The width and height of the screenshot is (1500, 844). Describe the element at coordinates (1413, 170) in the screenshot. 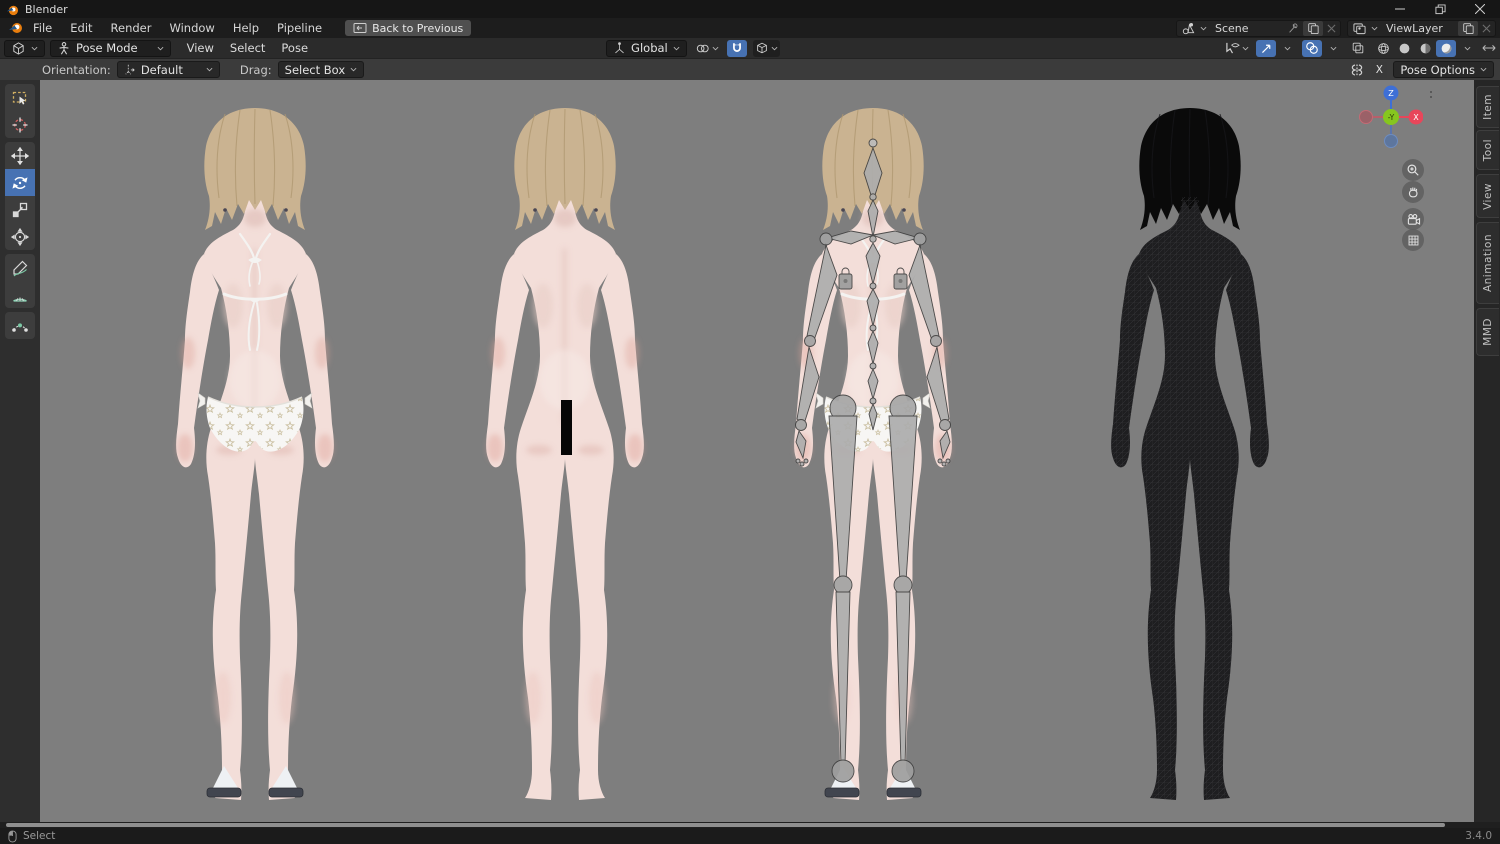

I see `zoom-view-button` at that location.